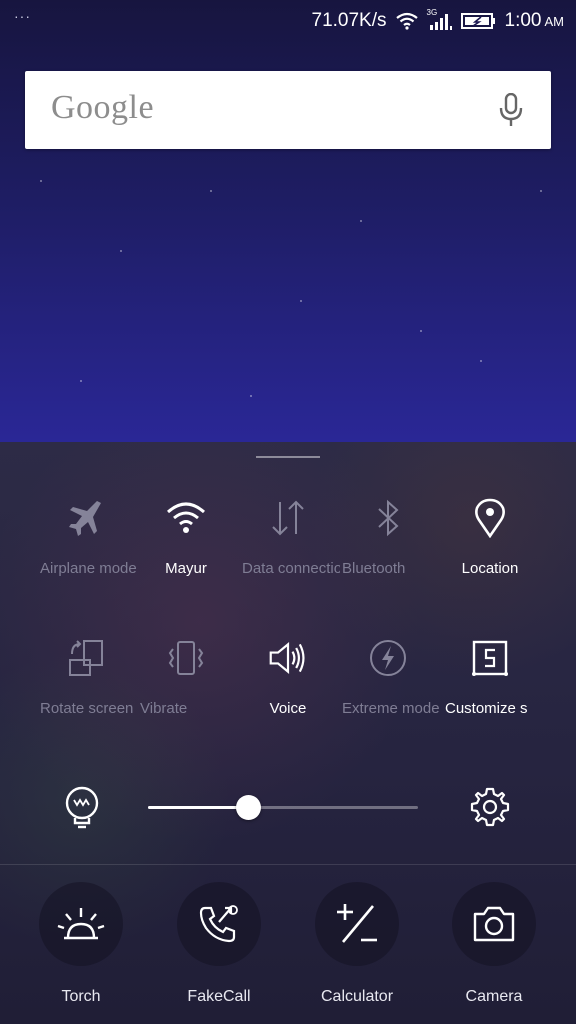 The image size is (576, 1024). I want to click on toggle-label: Customize s, so click(486, 708).